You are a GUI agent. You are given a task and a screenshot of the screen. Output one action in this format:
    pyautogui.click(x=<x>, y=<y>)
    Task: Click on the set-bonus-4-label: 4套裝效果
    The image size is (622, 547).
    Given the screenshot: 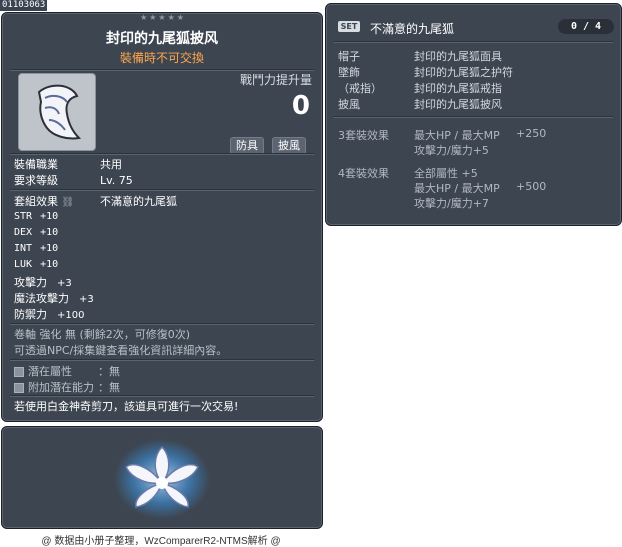 What is the action you would take?
    pyautogui.click(x=363, y=173)
    